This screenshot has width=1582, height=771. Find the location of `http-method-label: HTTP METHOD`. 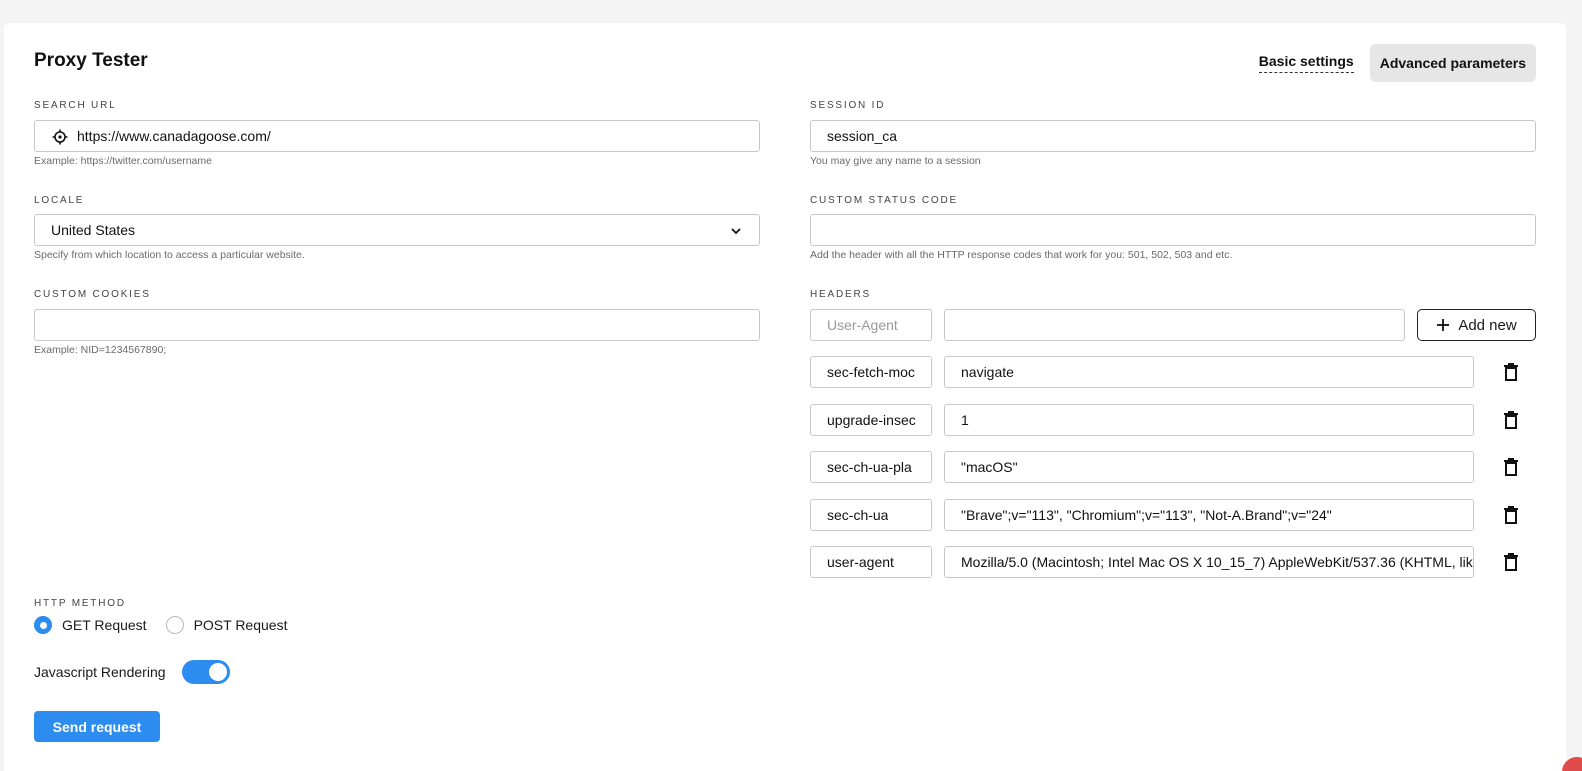

http-method-label: HTTP METHOD is located at coordinates (80, 603).